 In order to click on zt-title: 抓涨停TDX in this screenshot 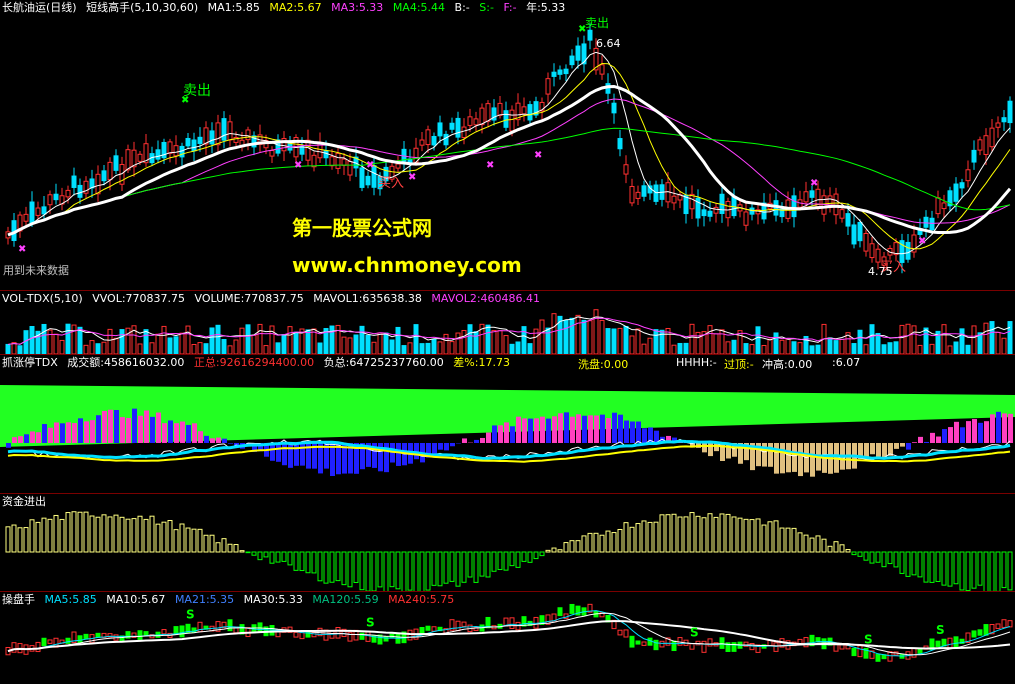, I will do `click(30, 362)`.